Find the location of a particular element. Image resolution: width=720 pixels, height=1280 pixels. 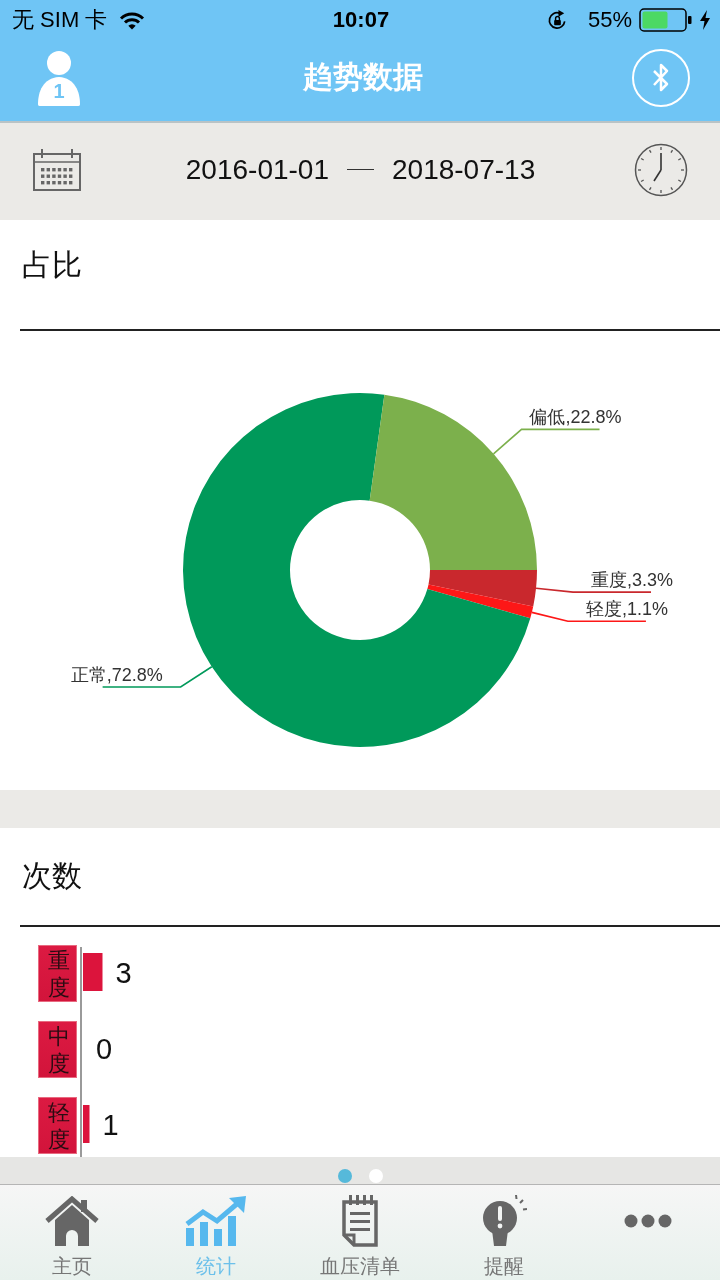

value-label: 3 is located at coordinates (123, 973).